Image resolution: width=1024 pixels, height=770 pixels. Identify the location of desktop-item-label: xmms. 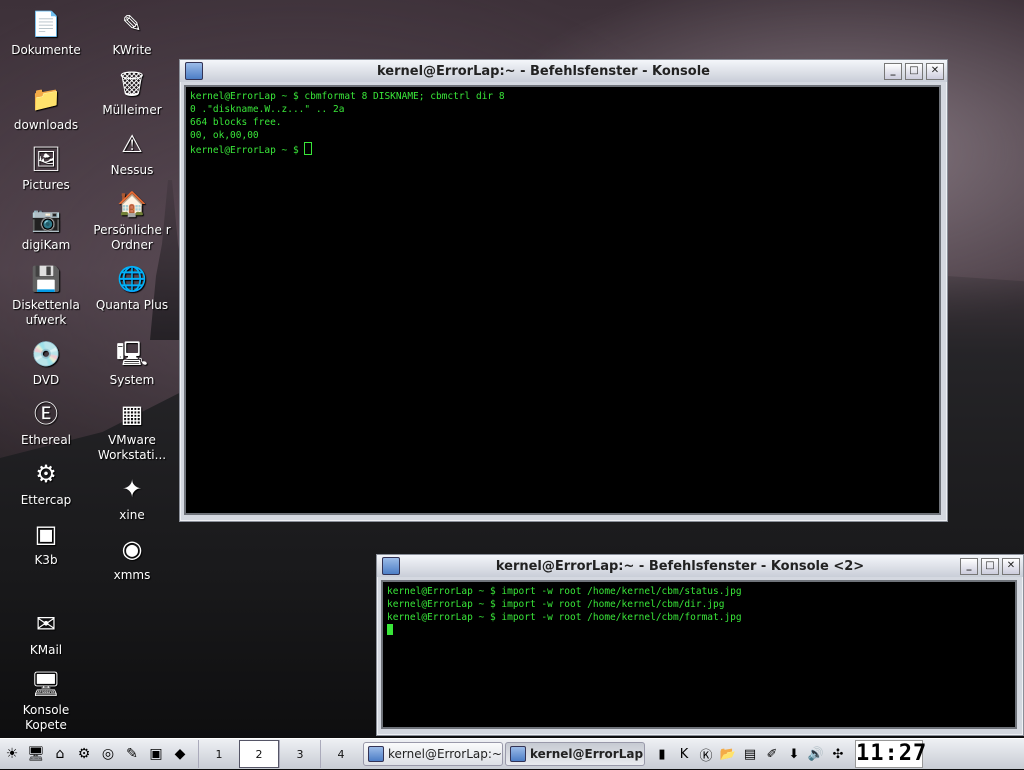
(132, 575).